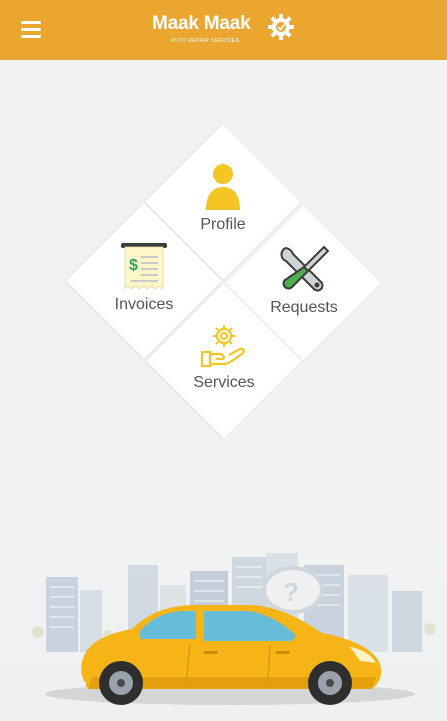 This screenshot has height=721, width=447. I want to click on app-logo: Maak Maak AUTO REPAIR SERVICES, so click(227, 30).